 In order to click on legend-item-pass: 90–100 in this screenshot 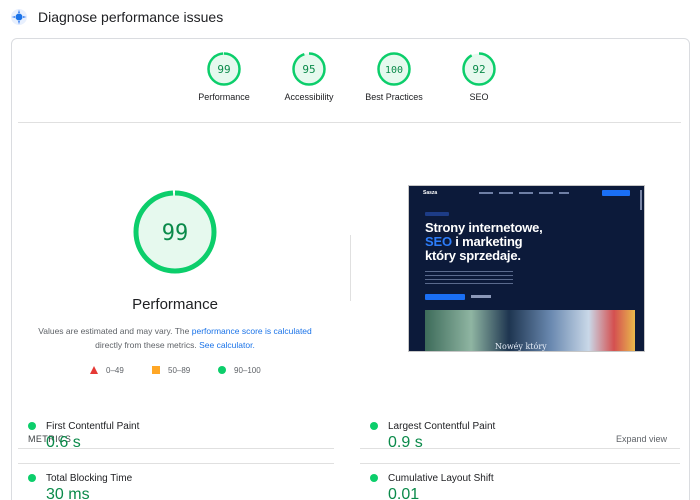, I will do `click(239, 370)`.